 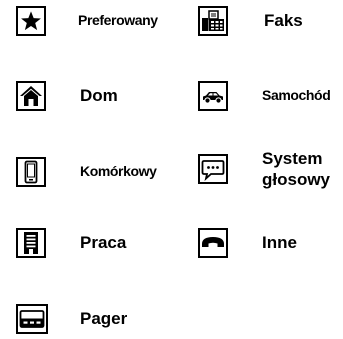 I want to click on legend-label: Preferowany, so click(x=118, y=20).